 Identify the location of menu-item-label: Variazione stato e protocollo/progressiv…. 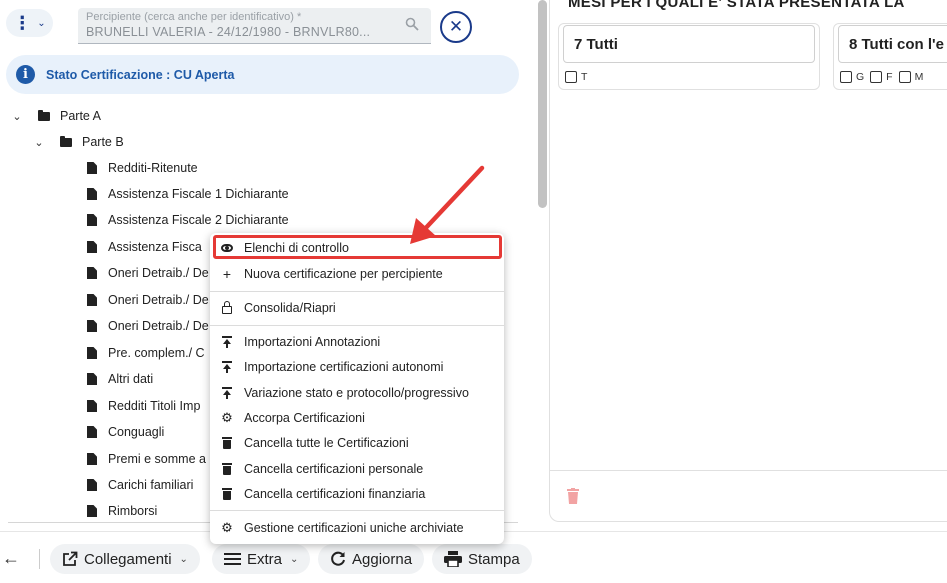
(356, 392).